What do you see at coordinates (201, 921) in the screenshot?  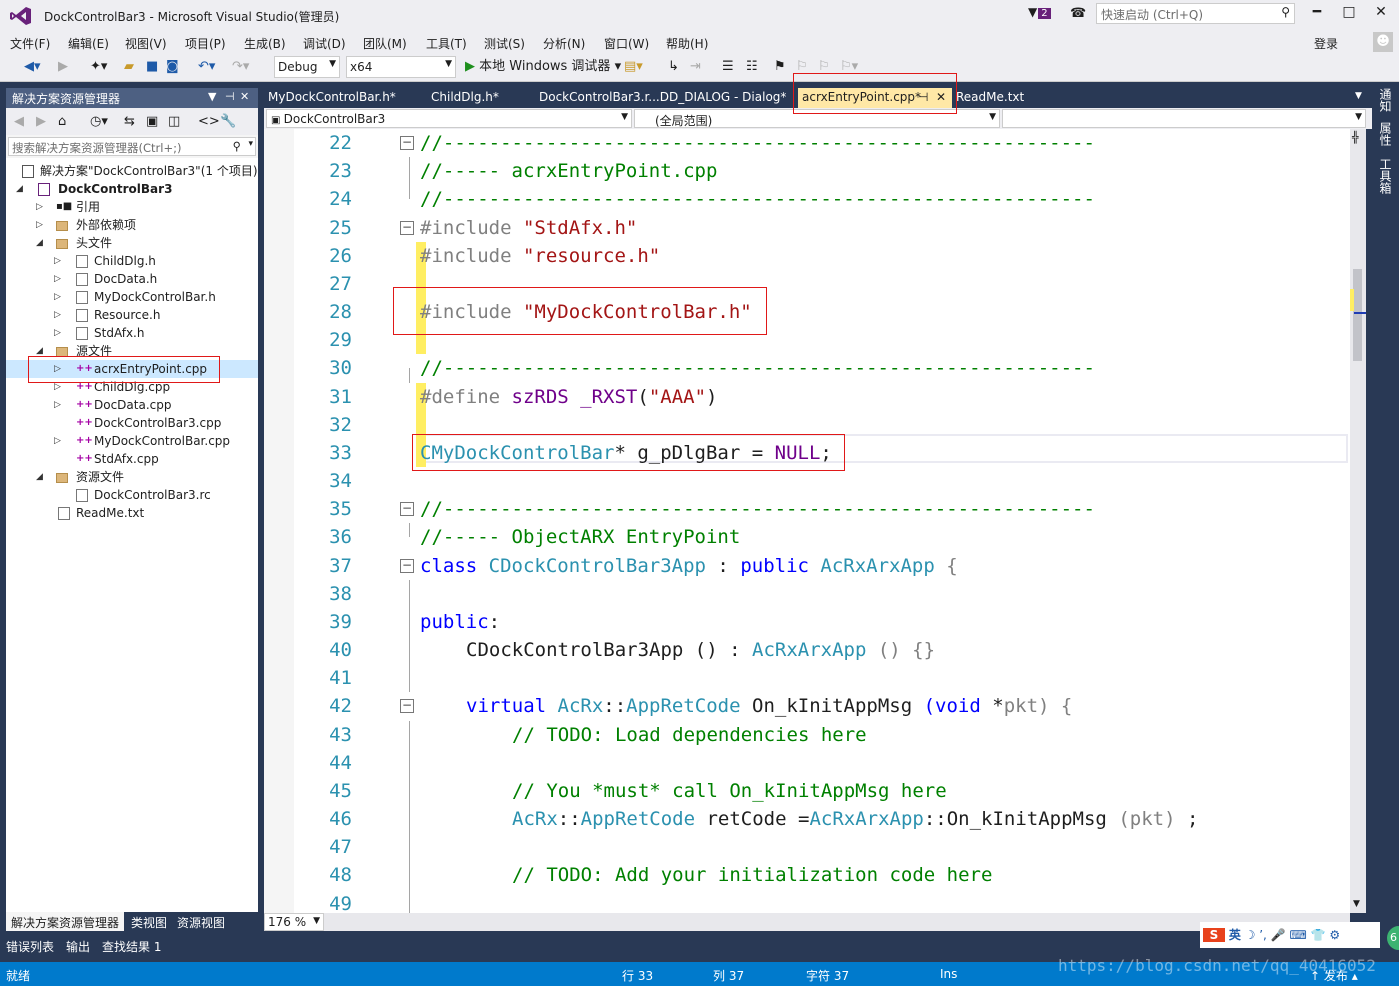 I see `tab-resource-view: 资源视图` at bounding box center [201, 921].